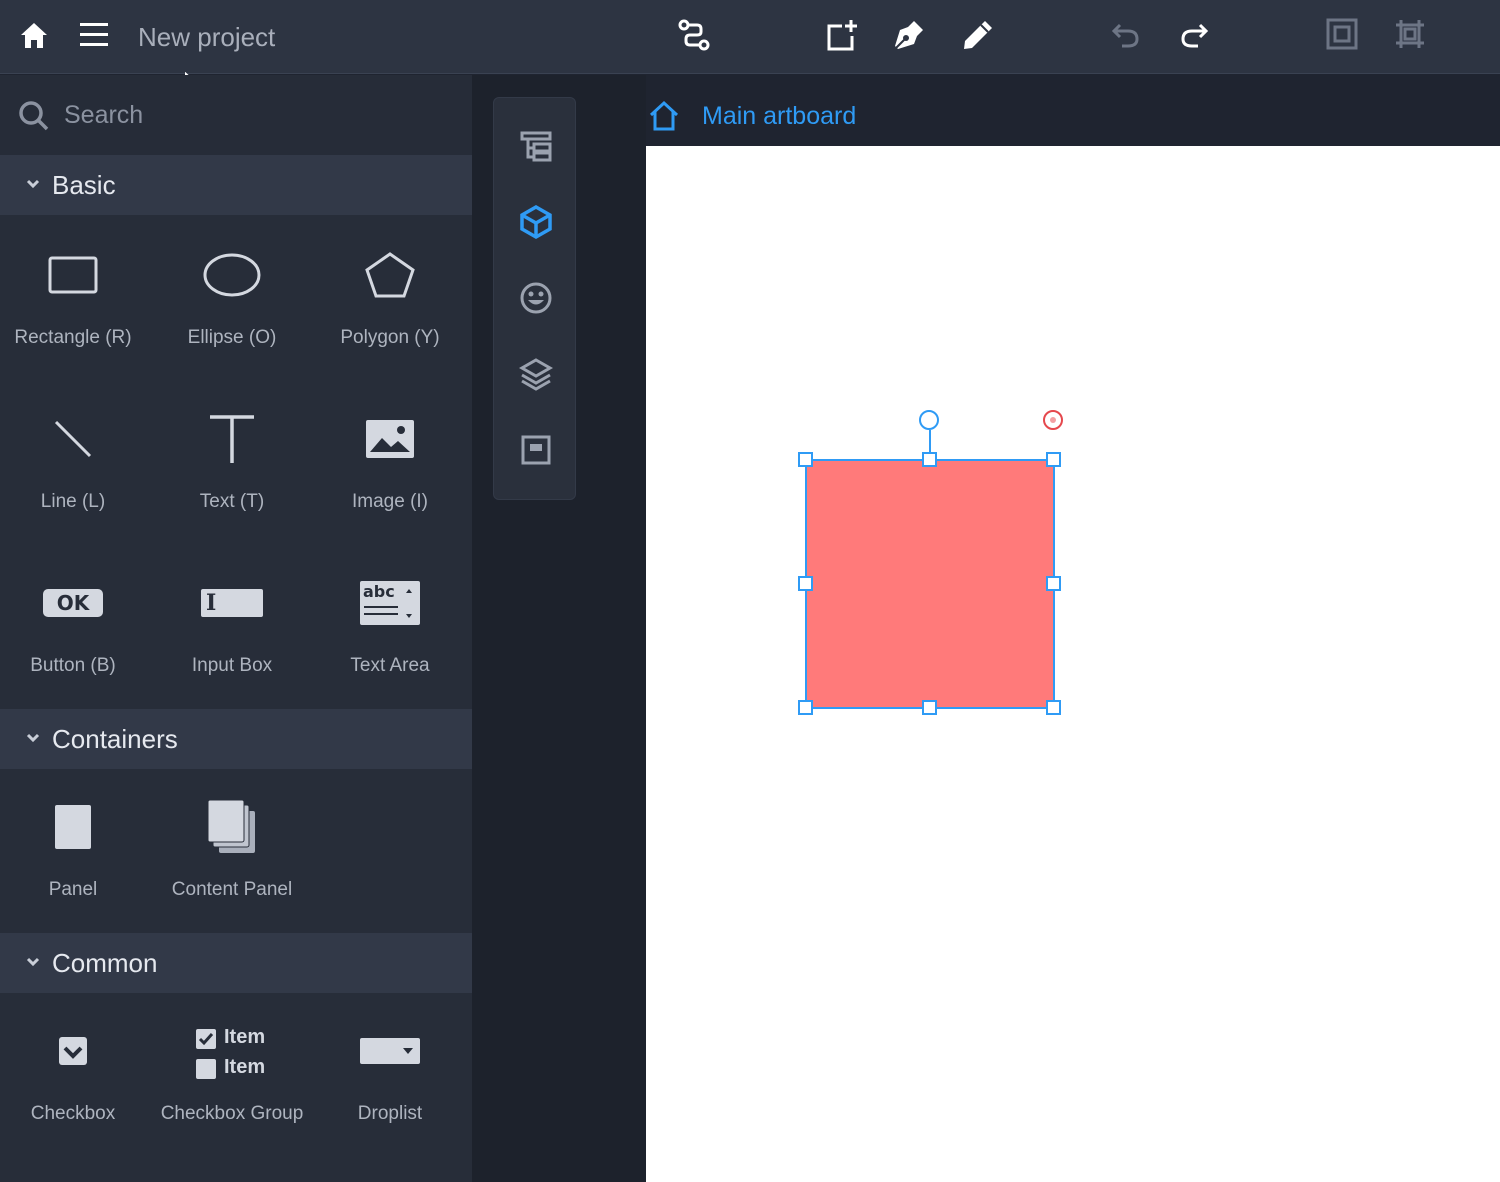  I want to click on widget-label: Ellipse (O), so click(232, 337).